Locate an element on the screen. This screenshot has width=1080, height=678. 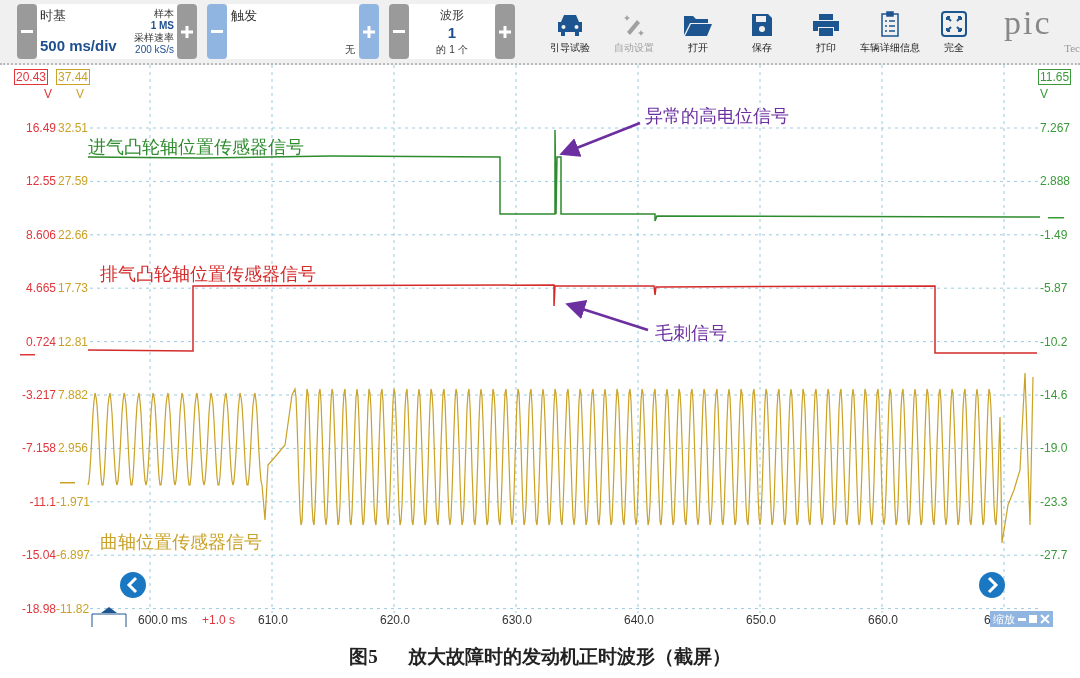
time-tick-label: 610.0 is located at coordinates (273, 620).